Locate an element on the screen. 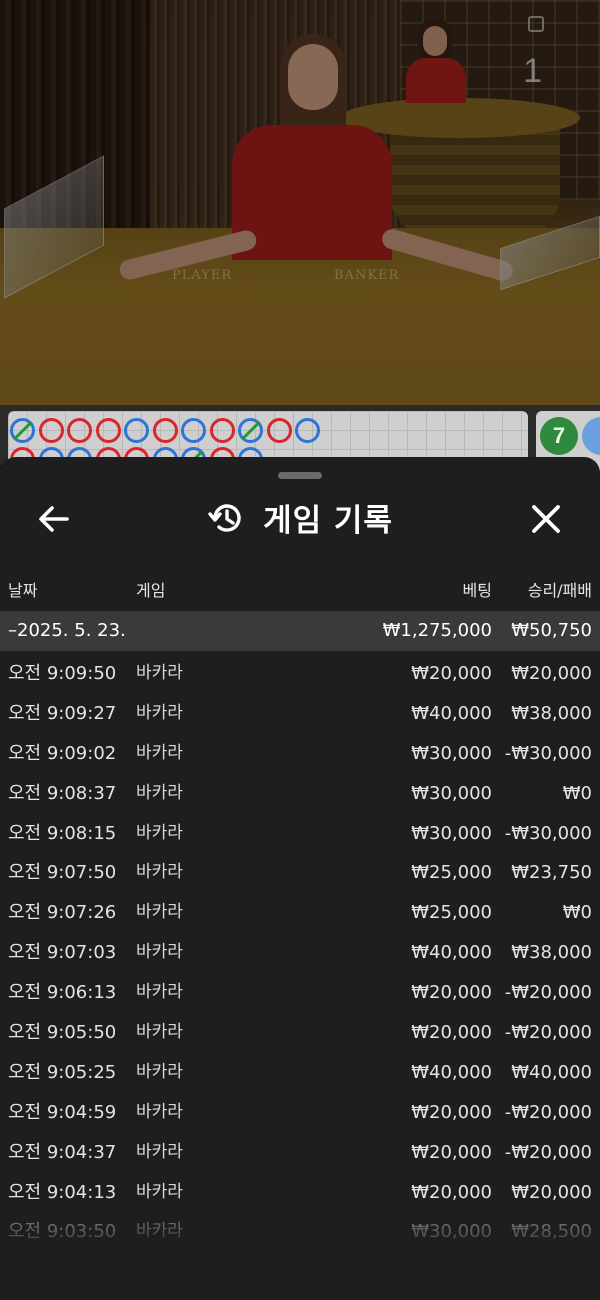  history-row: 오전 9:07:50 바카라 ₩25,000 ₩23,750 is located at coordinates (300, 873).